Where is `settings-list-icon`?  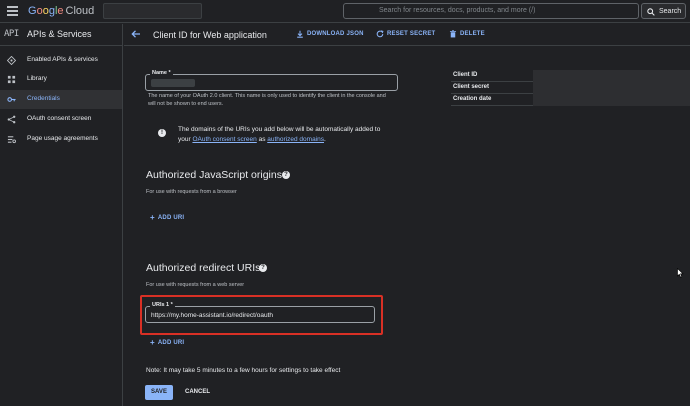 settings-list-icon is located at coordinates (11, 140).